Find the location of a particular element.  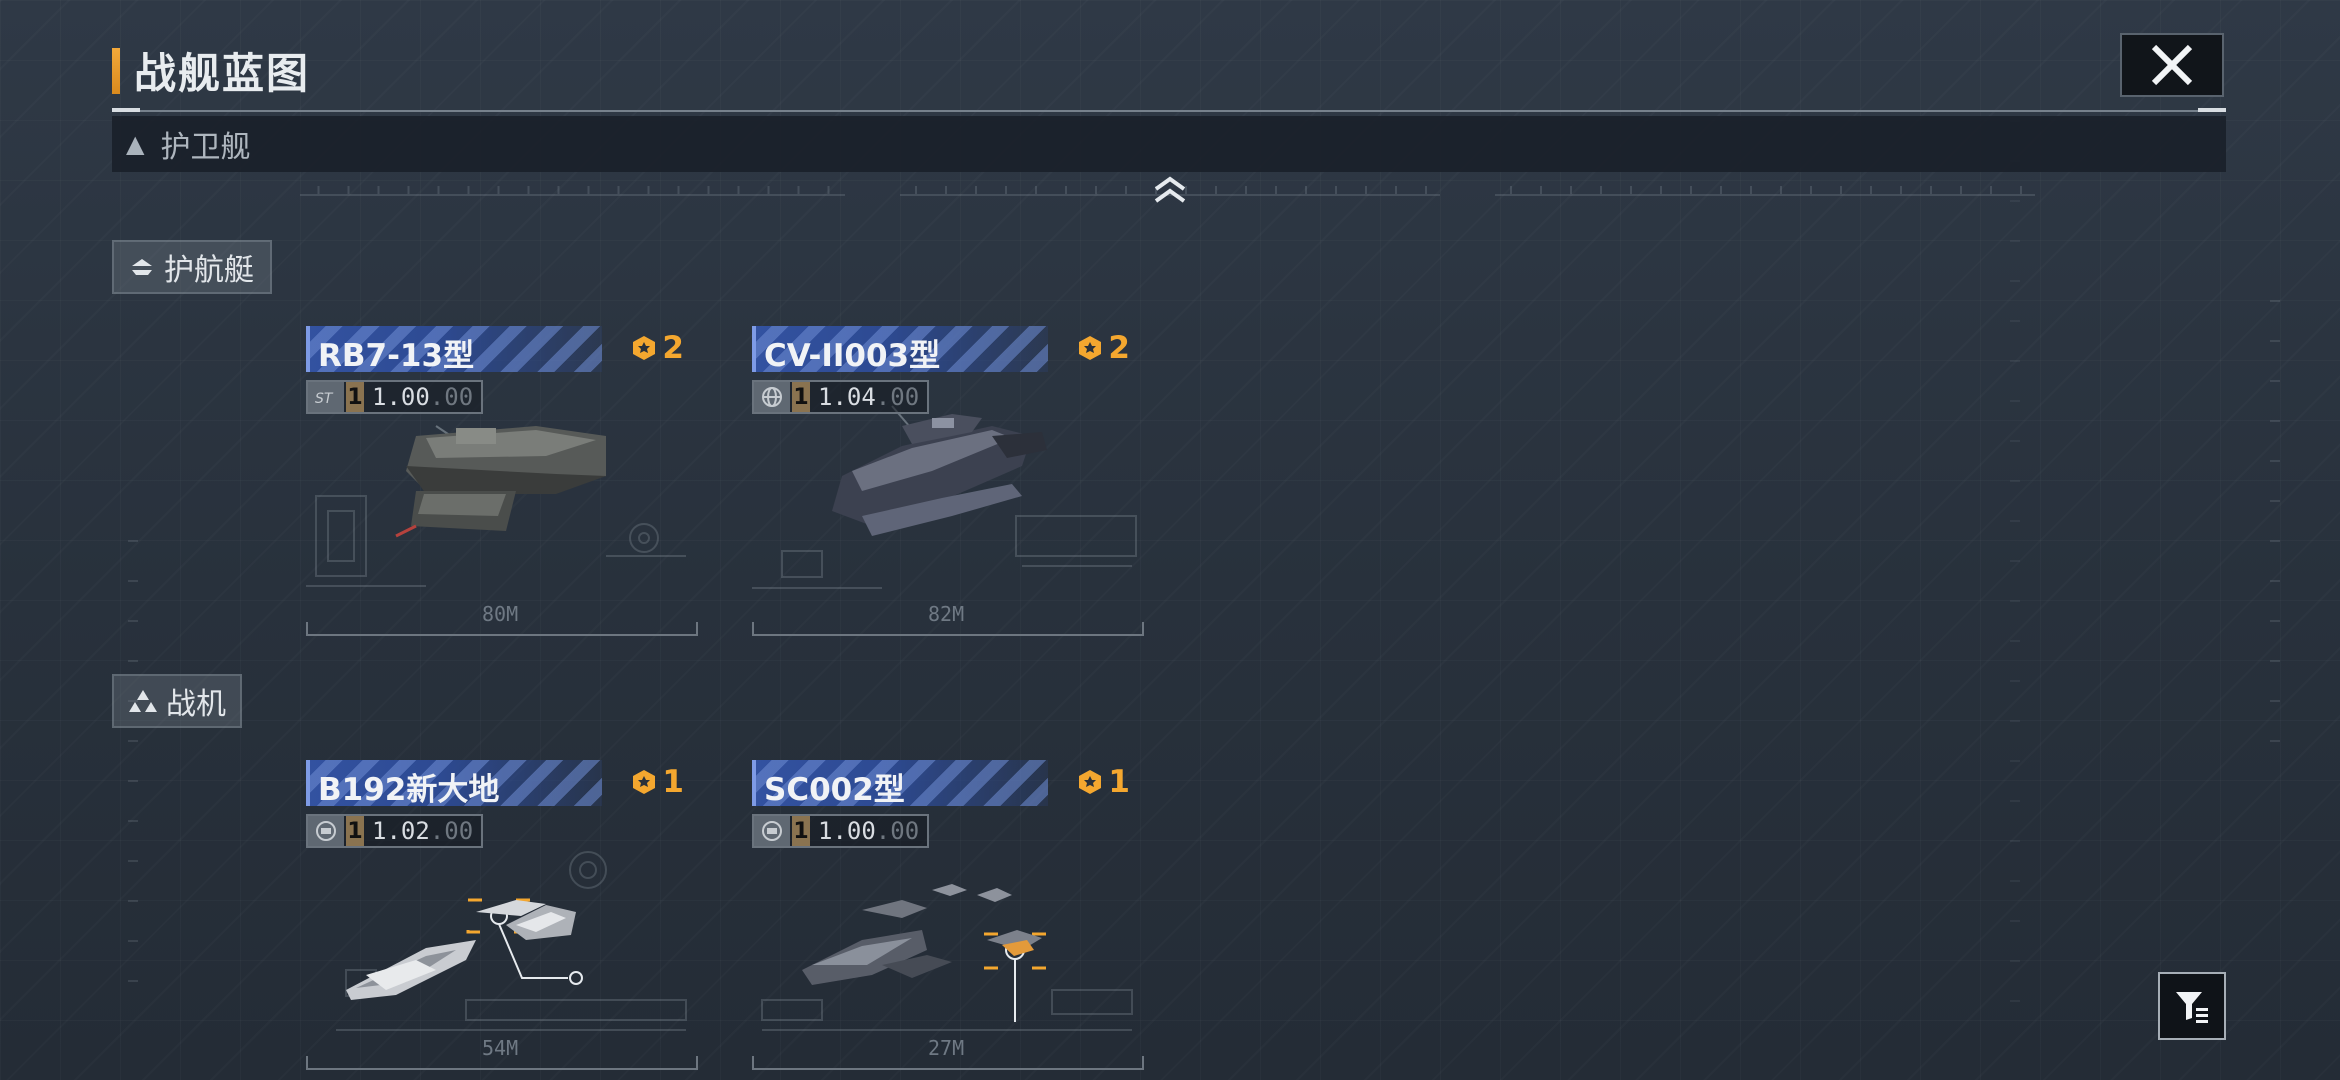

chevron-up-icon is located at coordinates (1170, 189).